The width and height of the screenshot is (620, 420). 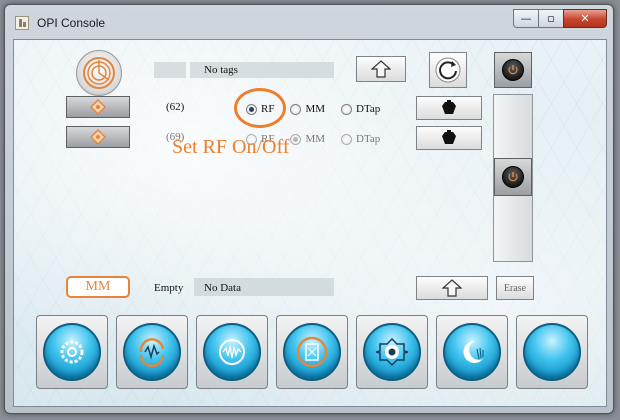 I want to click on channel-2-dtap-radio, so click(x=347, y=139).